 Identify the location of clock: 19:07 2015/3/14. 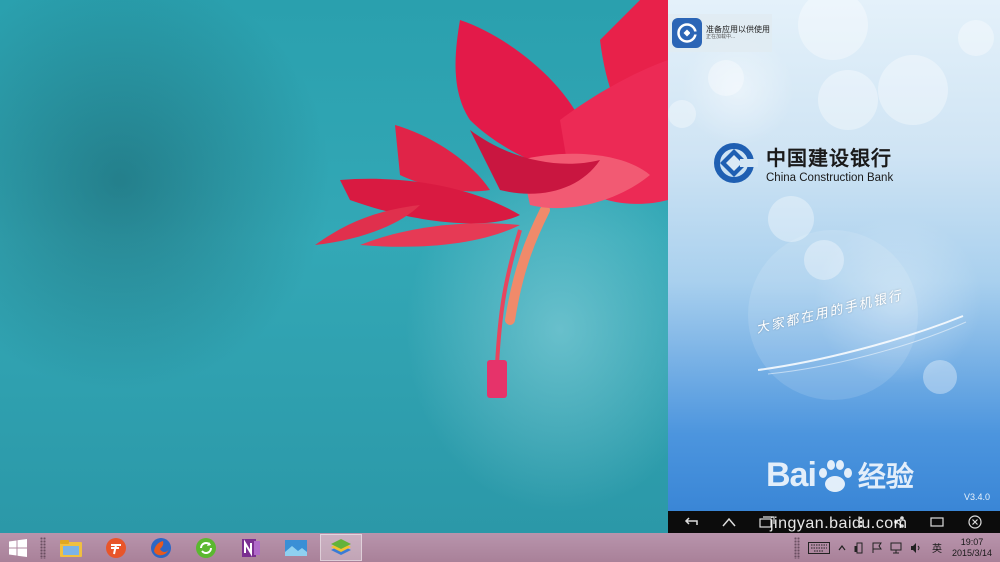
(972, 547).